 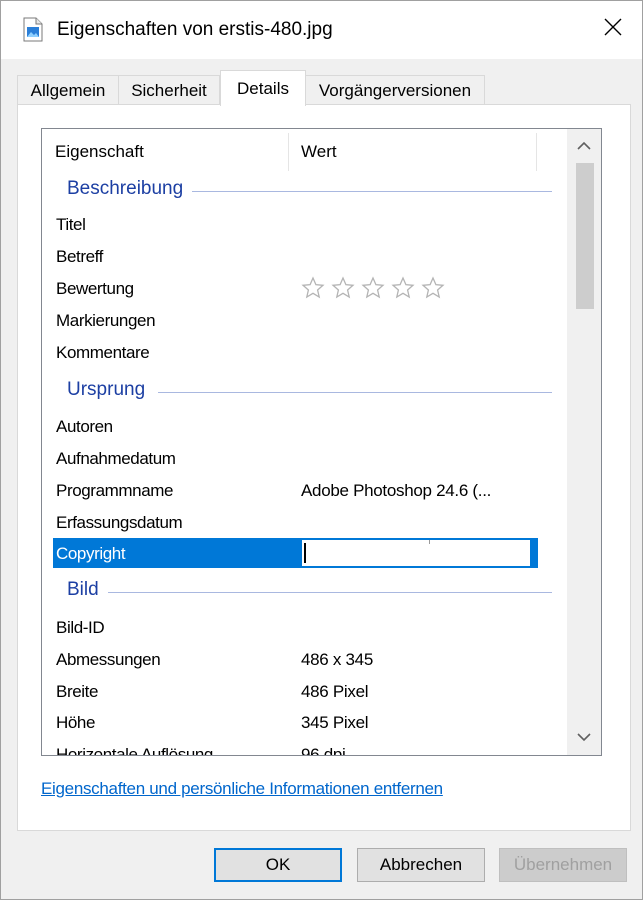 I want to click on chevron-down-icon, so click(x=584, y=738).